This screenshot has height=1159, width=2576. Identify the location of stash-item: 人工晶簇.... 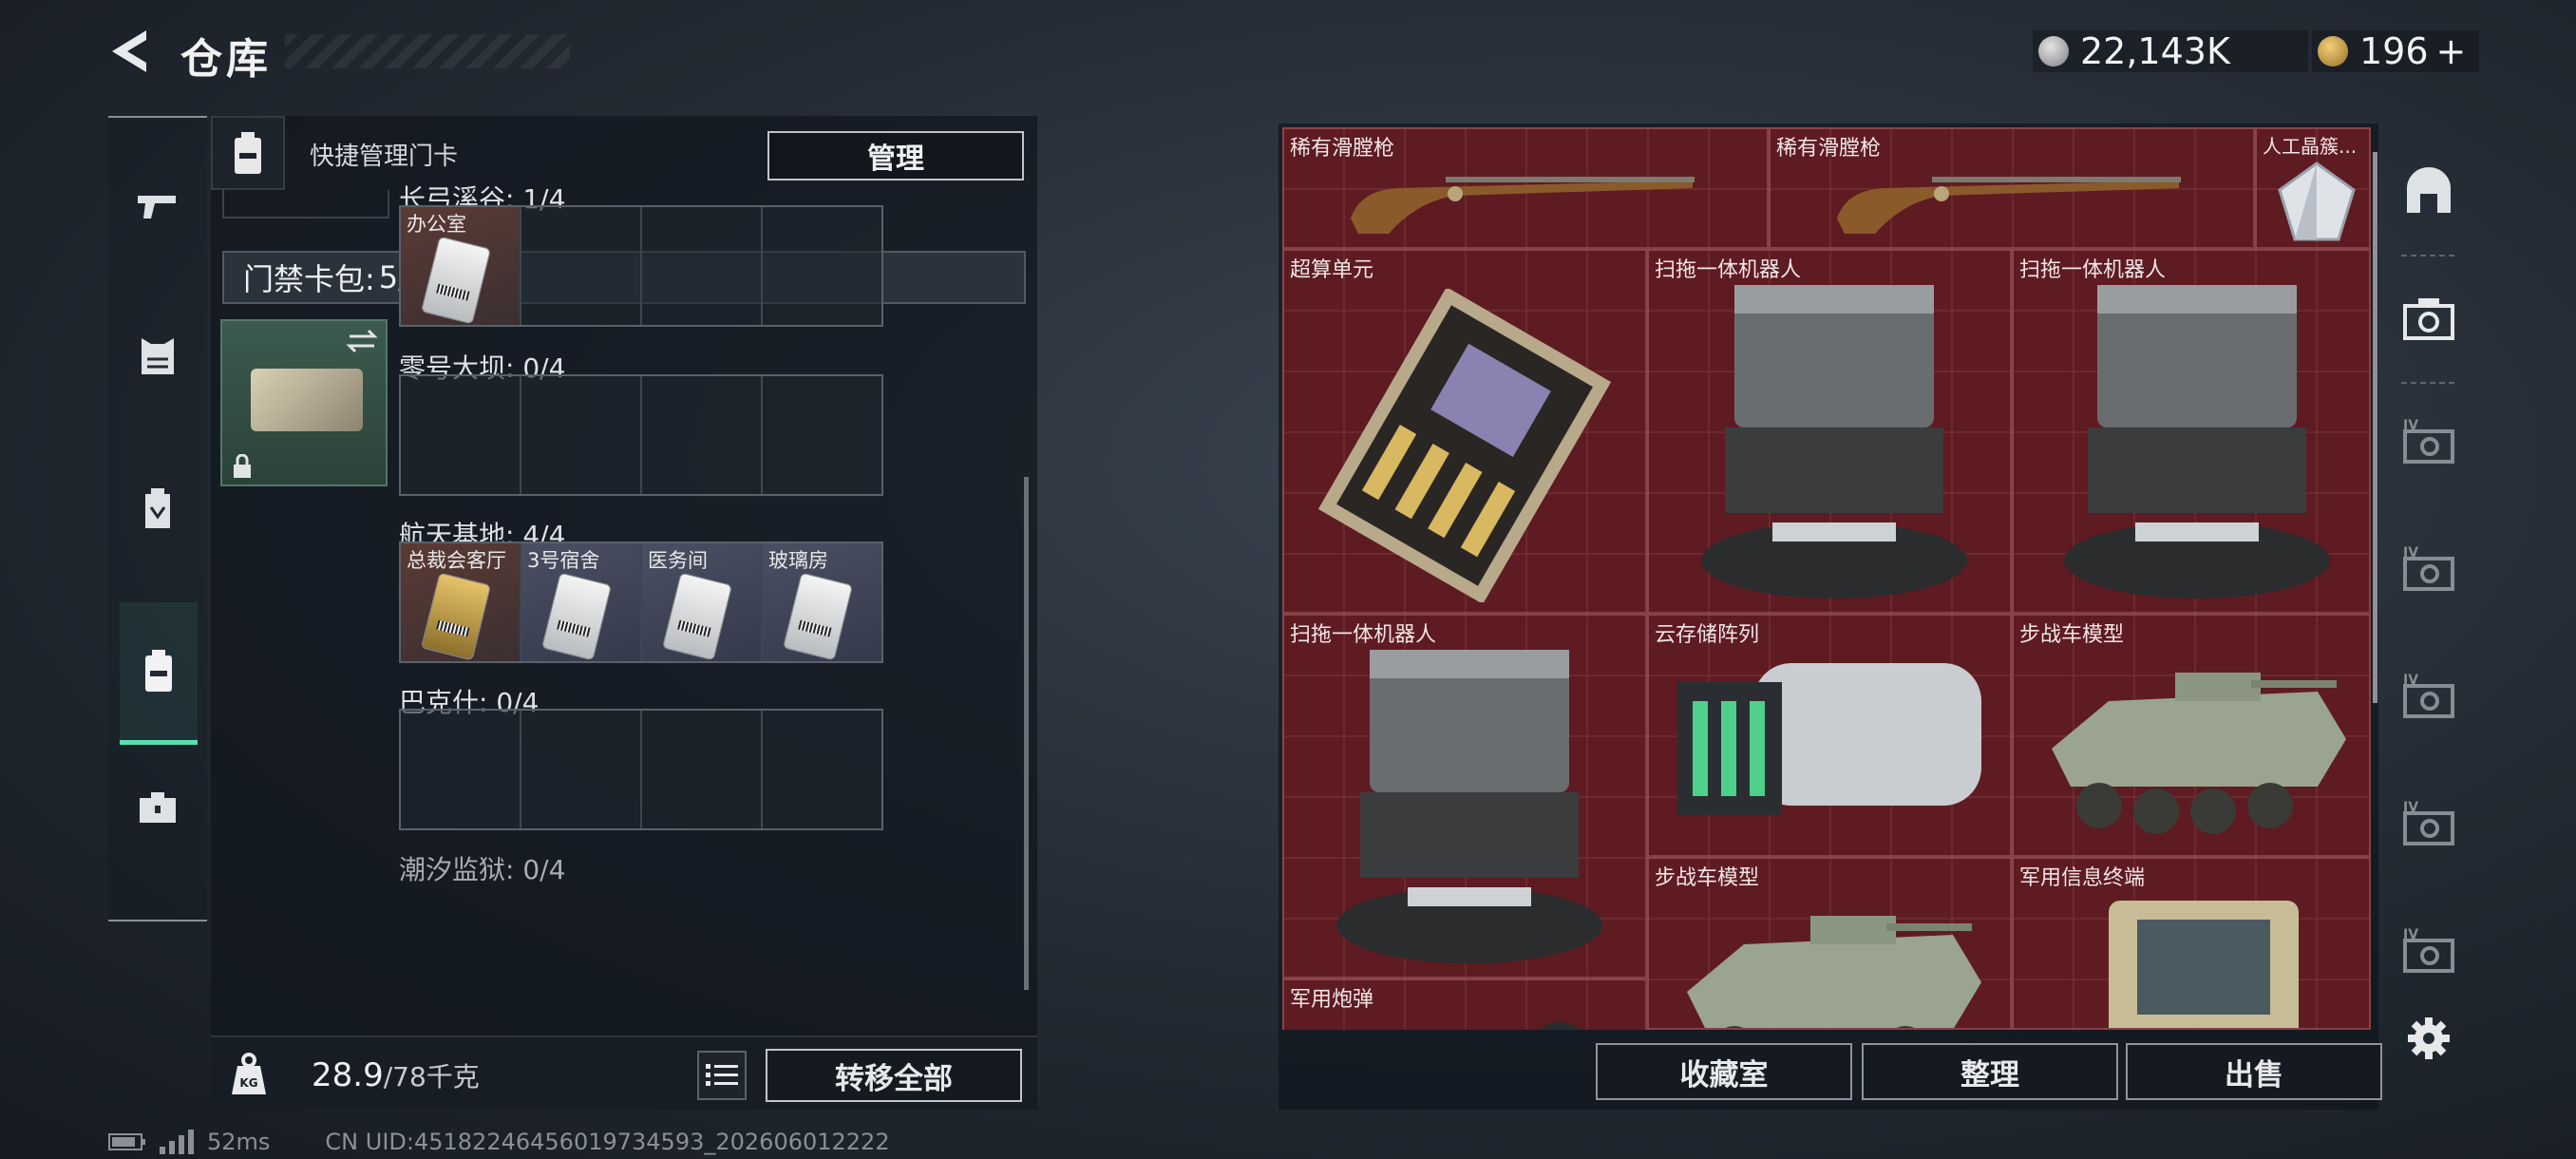
(2313, 188).